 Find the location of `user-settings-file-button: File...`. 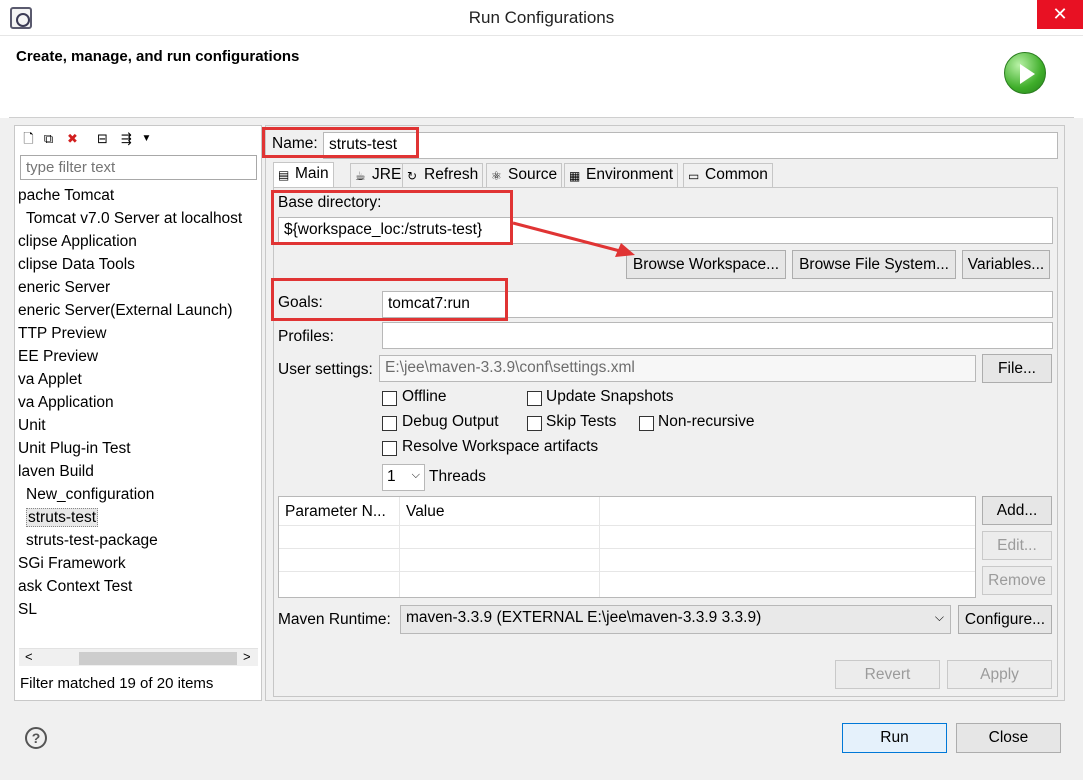

user-settings-file-button: File... is located at coordinates (1017, 368).